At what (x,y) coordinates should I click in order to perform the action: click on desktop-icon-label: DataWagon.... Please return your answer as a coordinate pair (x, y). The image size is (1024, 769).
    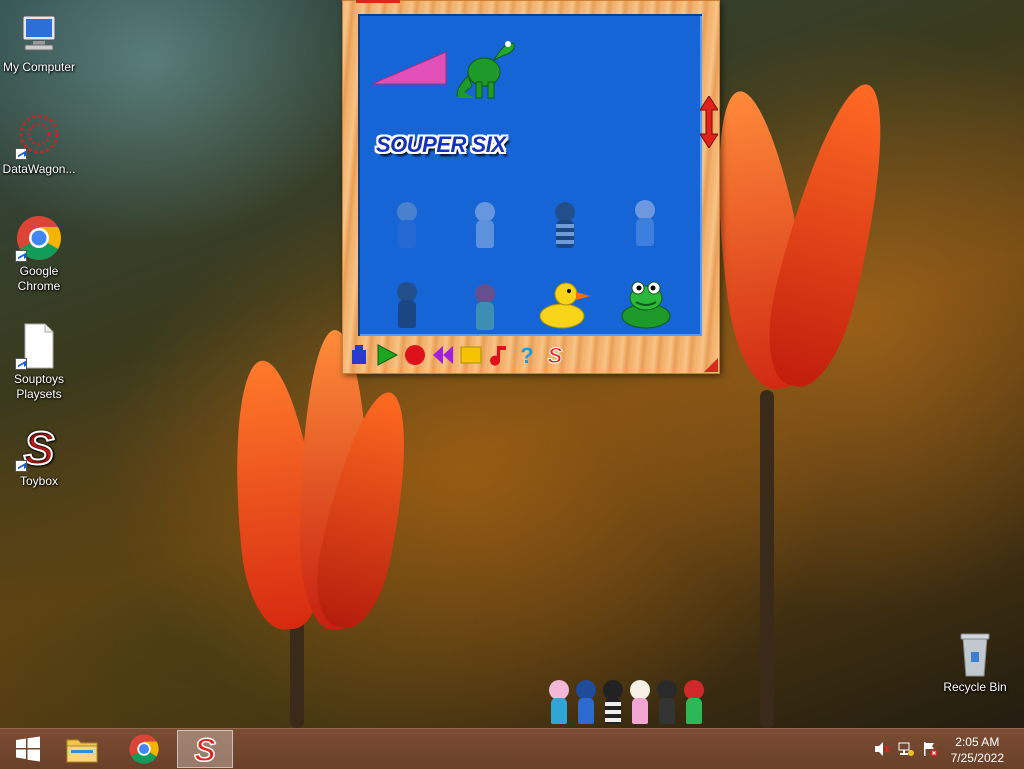
    Looking at the image, I should click on (39, 169).